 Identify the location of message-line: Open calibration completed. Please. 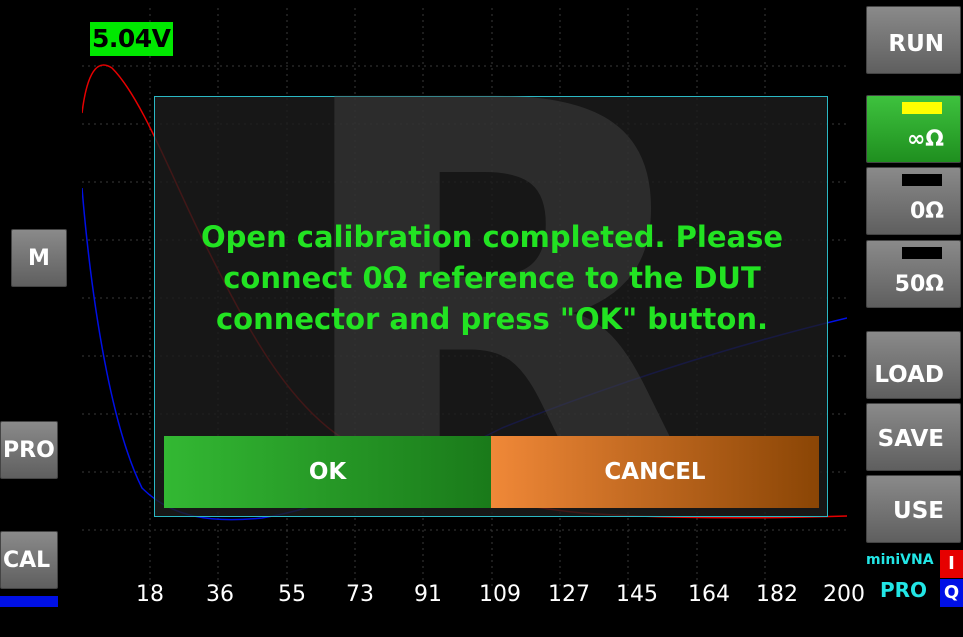
(492, 237).